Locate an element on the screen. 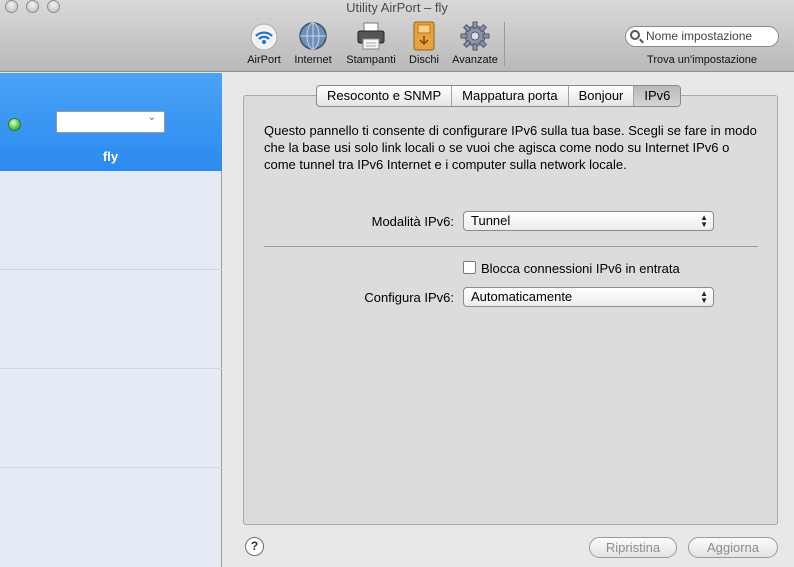  help-button: ? is located at coordinates (254, 546).